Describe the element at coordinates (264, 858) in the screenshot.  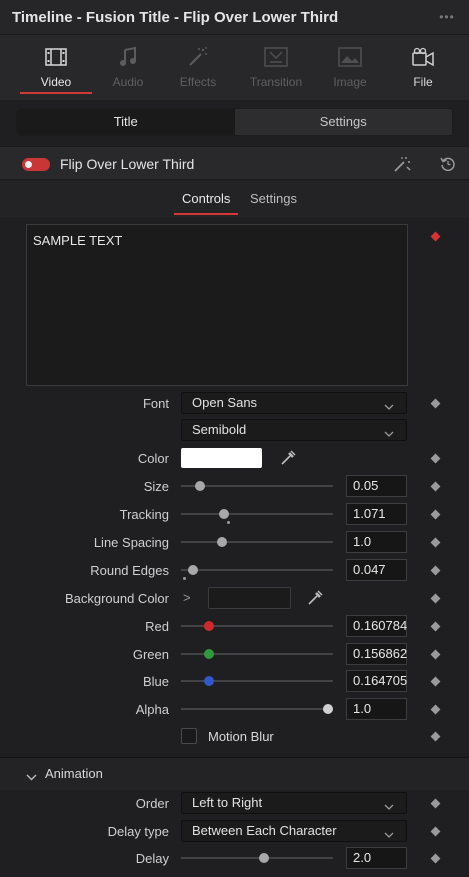
I see `delay-slider-knob` at that location.